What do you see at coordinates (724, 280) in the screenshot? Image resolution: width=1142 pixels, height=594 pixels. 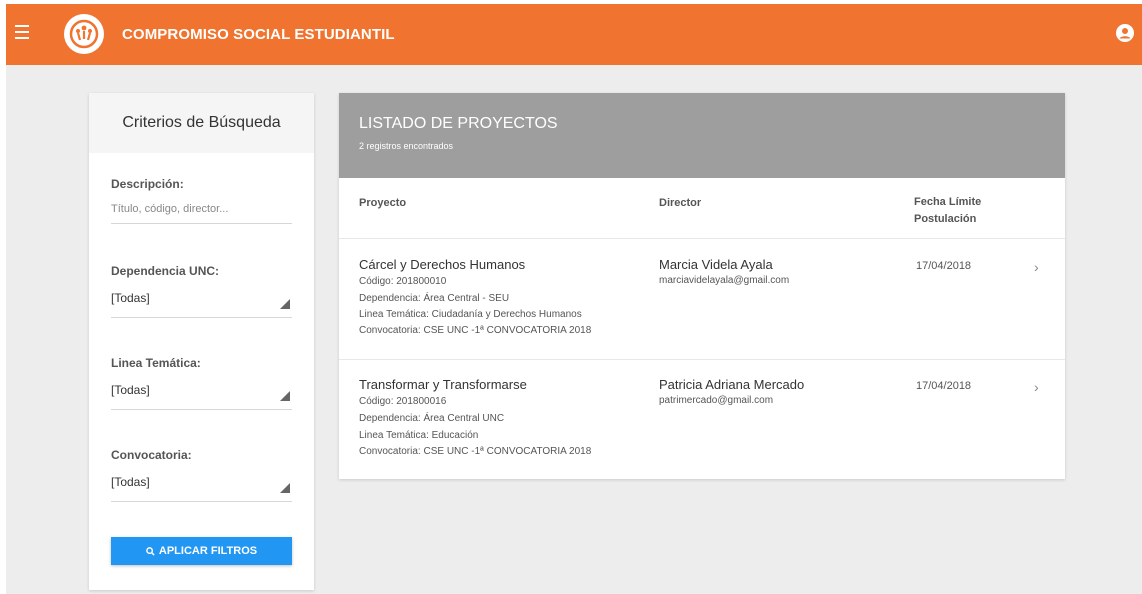 I see `director-email: marciavidelayala@gmail.com` at bounding box center [724, 280].